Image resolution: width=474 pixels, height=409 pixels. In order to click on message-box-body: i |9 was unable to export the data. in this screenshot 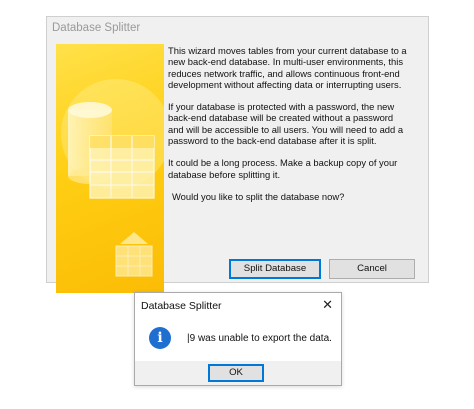, I will do `click(238, 340)`.